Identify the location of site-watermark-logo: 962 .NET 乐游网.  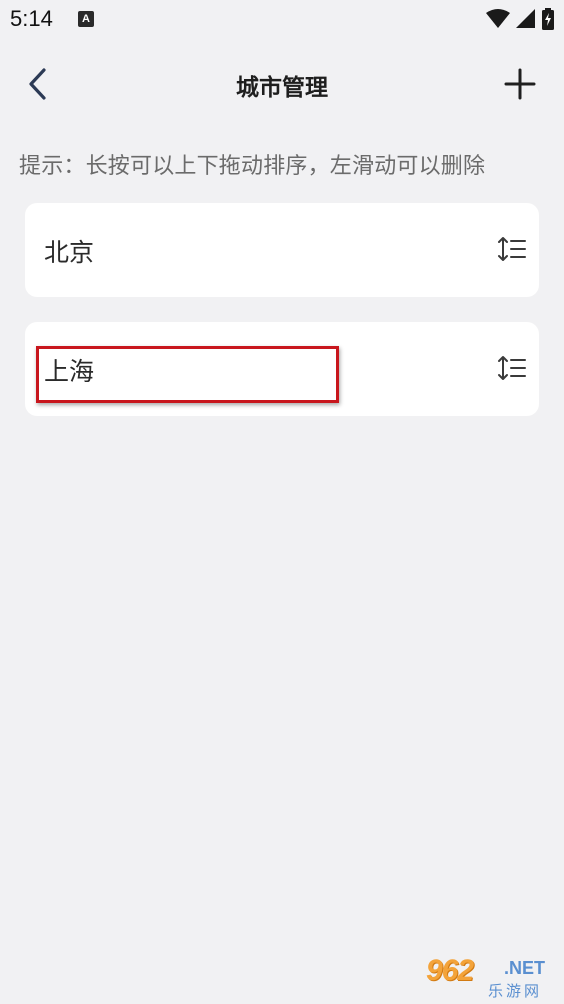
(492, 977).